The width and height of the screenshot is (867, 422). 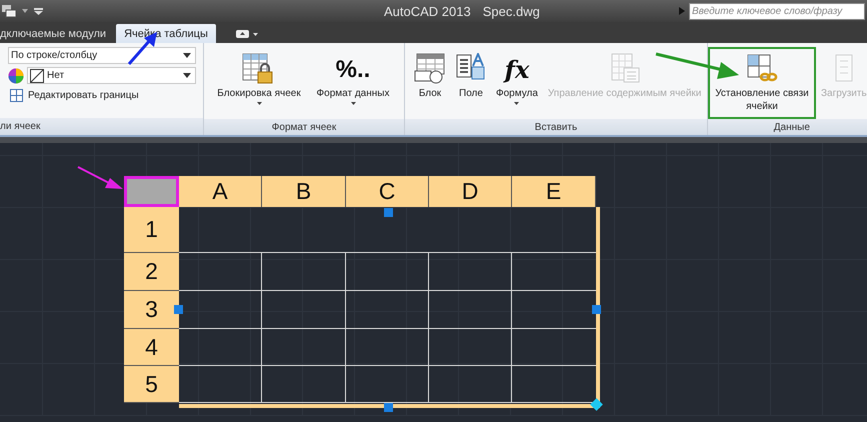 I want to click on ribbon-button: fx Формула, so click(x=517, y=83).